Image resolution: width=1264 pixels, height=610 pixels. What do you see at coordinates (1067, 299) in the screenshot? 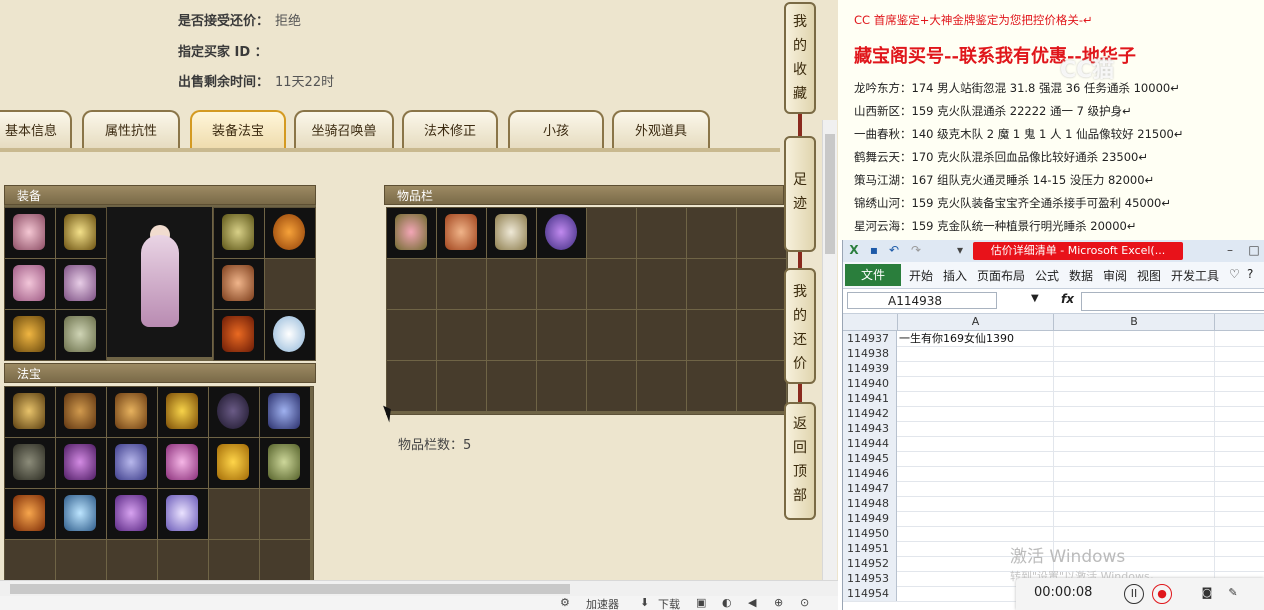
I see `fx-label: fx` at bounding box center [1067, 299].